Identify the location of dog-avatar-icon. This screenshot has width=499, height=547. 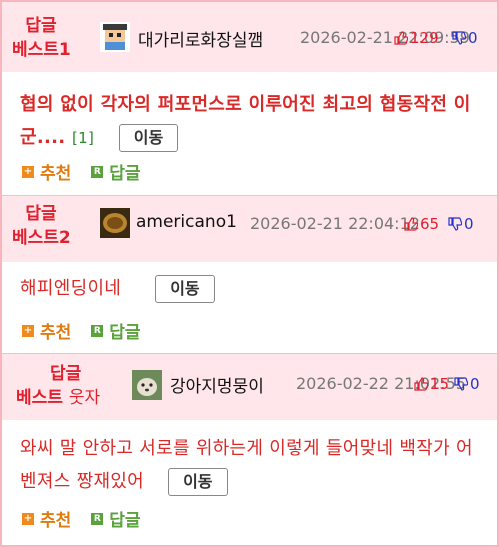
(147, 385).